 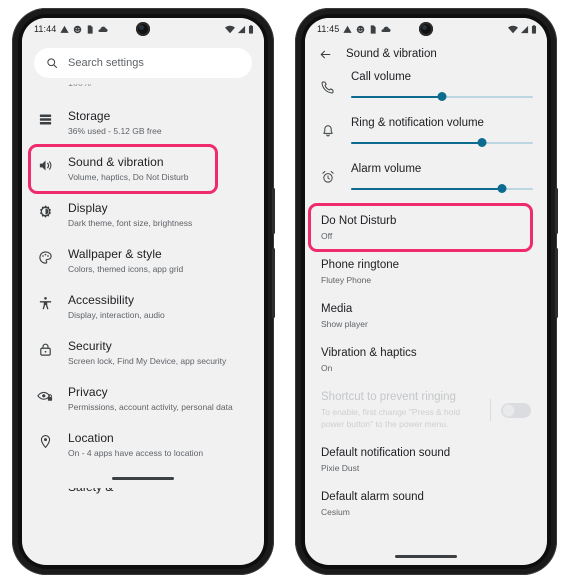 What do you see at coordinates (328, 171) in the screenshot?
I see `alarm-icon` at bounding box center [328, 171].